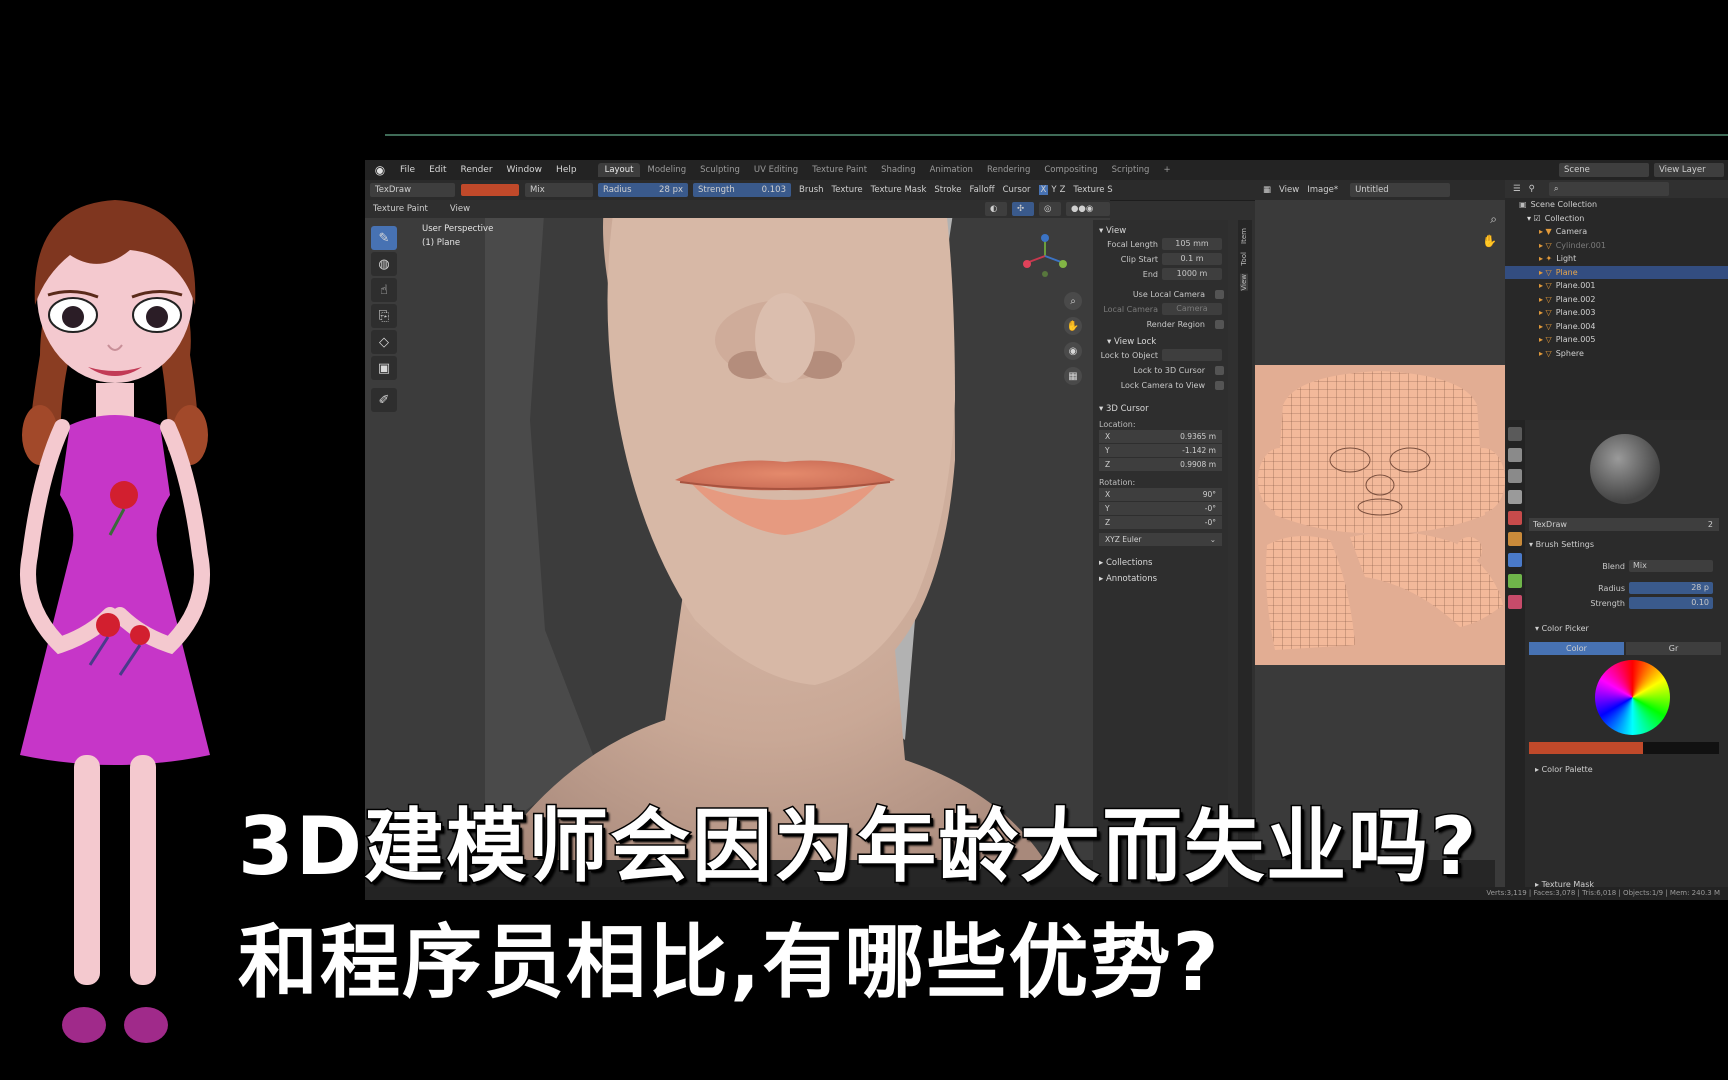 This screenshot has height=1080, width=1728. I want to click on menu-window: Window, so click(525, 170).